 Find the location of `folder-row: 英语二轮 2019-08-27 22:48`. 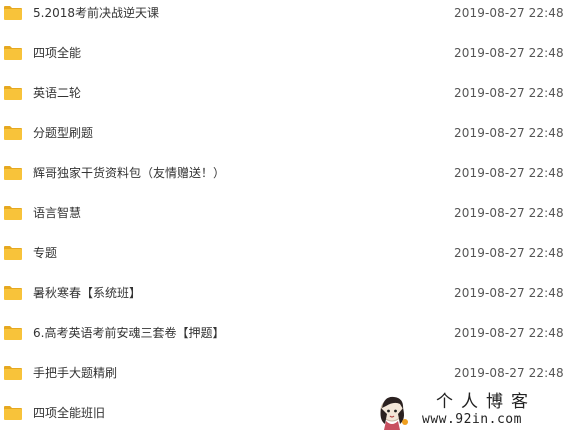

folder-row: 英语二轮 2019-08-27 22:48 is located at coordinates (285, 100).